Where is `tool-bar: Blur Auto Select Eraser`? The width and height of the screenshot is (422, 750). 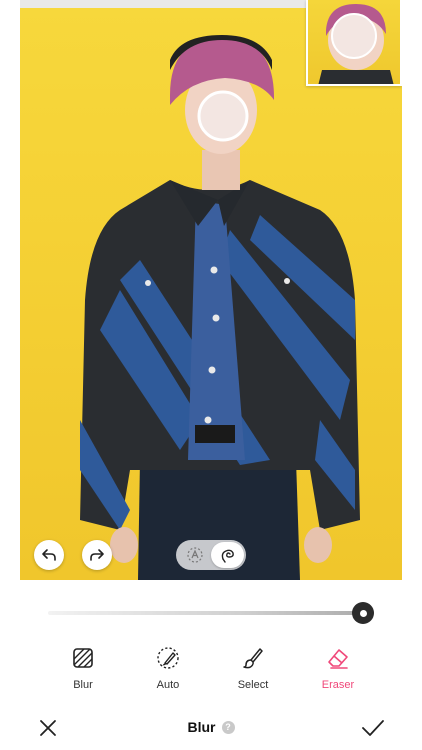 tool-bar: Blur Auto Select Eraser is located at coordinates (211, 673).